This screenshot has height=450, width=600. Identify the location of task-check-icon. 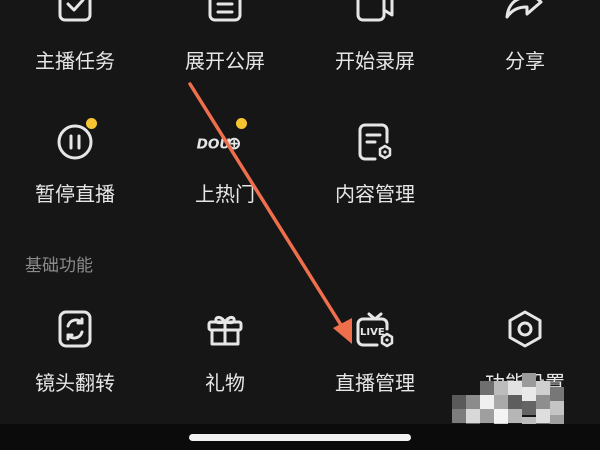
(75, 14).